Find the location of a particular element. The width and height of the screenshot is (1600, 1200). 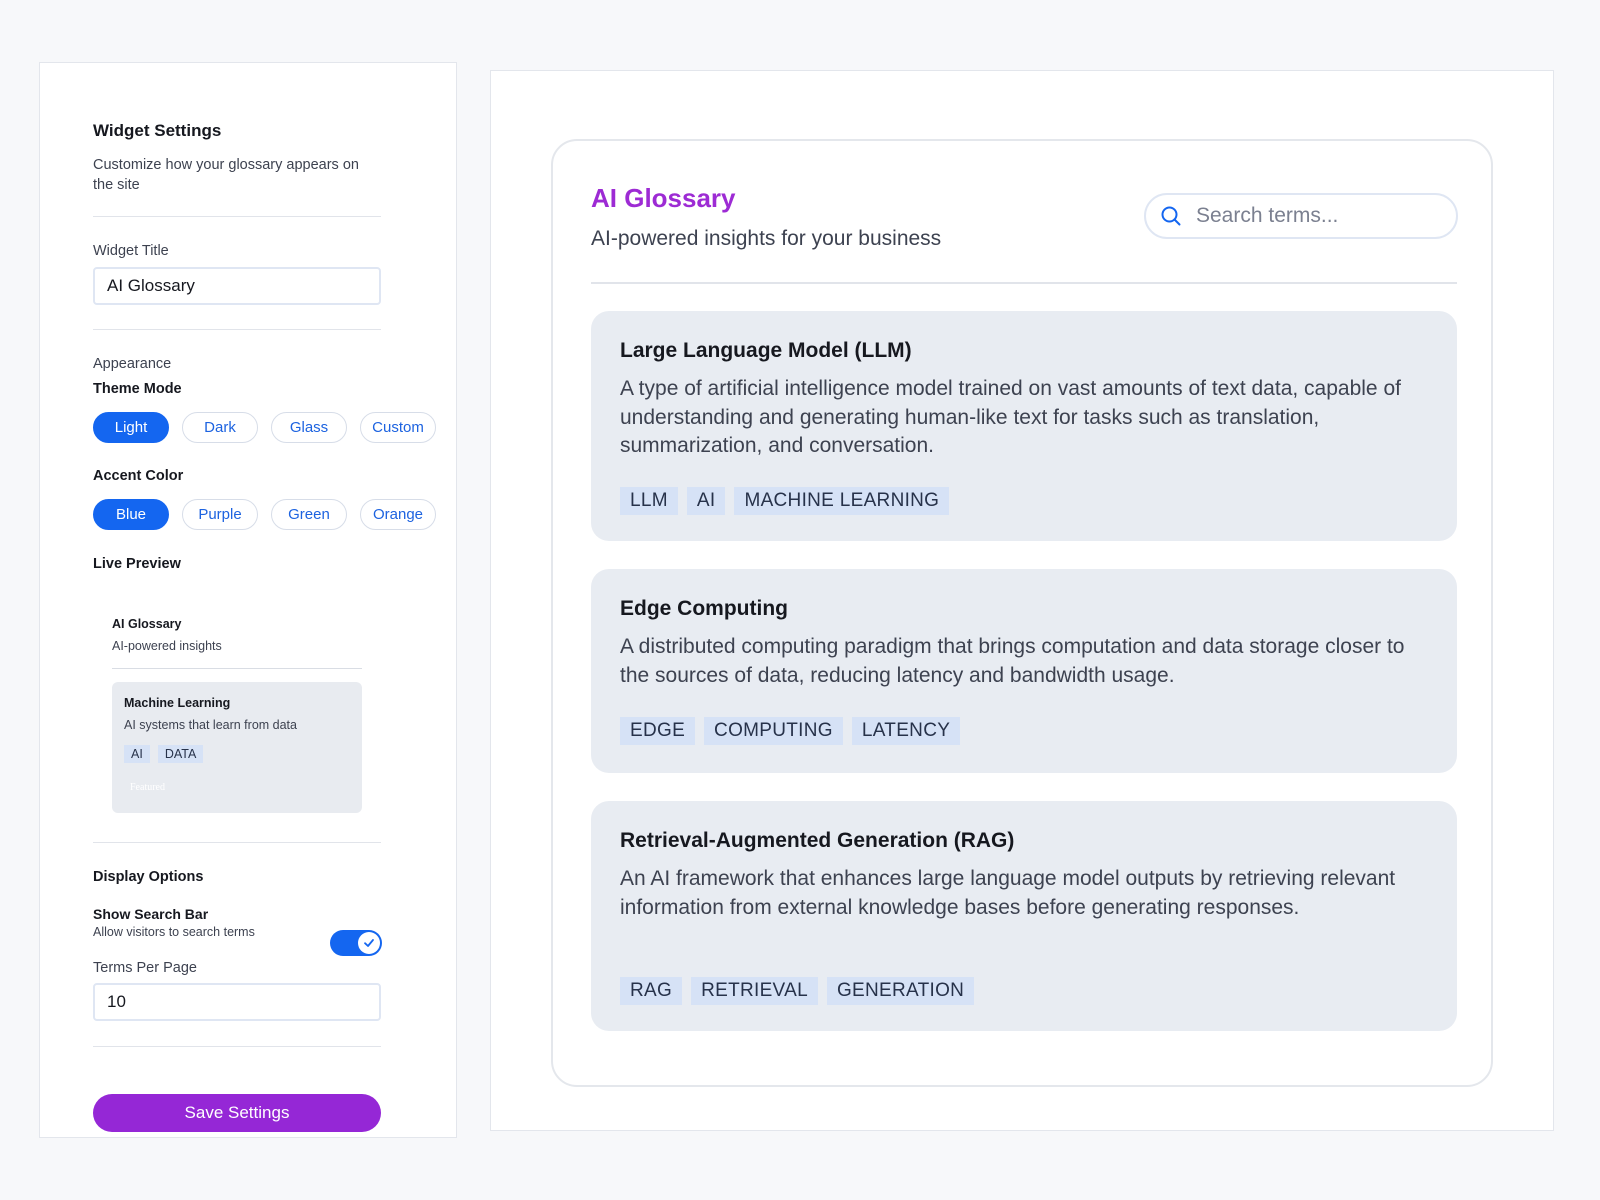

tag: GENERATION is located at coordinates (900, 991).